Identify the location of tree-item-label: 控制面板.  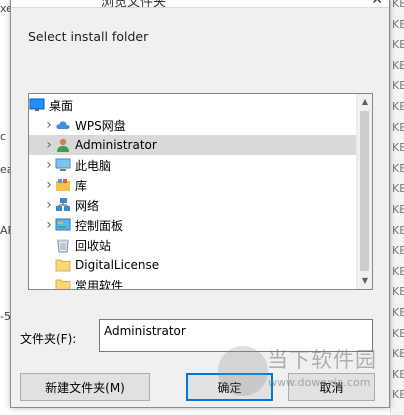
(99, 225).